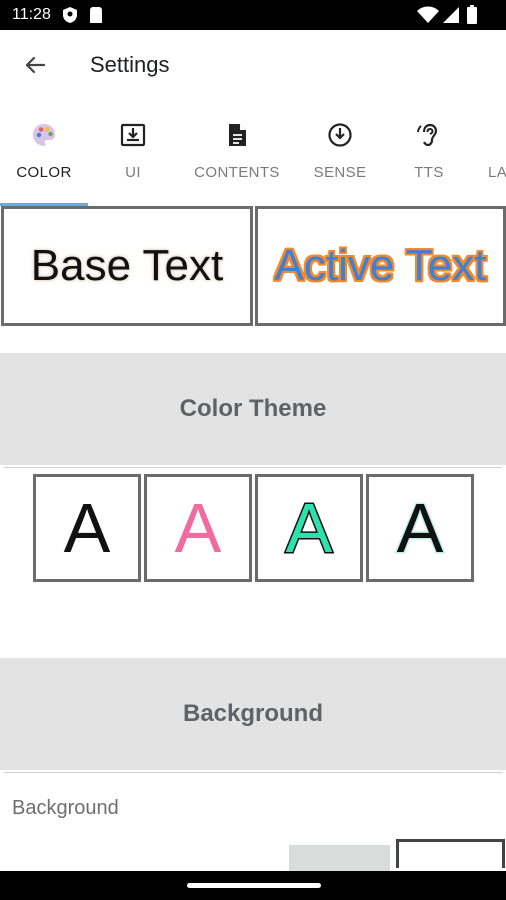  I want to click on status-time: 11:28, so click(31, 14).